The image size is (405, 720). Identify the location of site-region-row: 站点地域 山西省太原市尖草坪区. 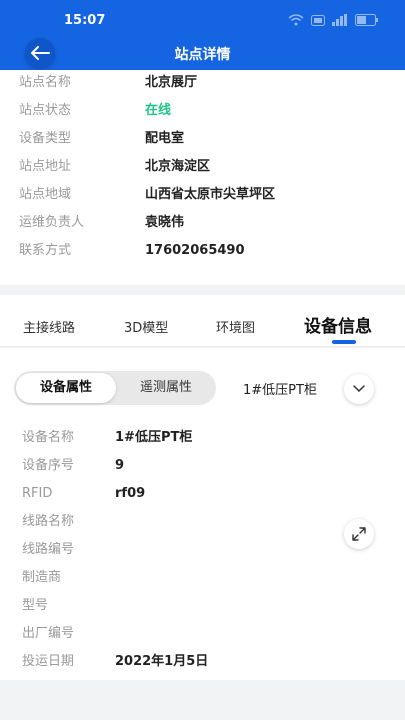
(202, 199).